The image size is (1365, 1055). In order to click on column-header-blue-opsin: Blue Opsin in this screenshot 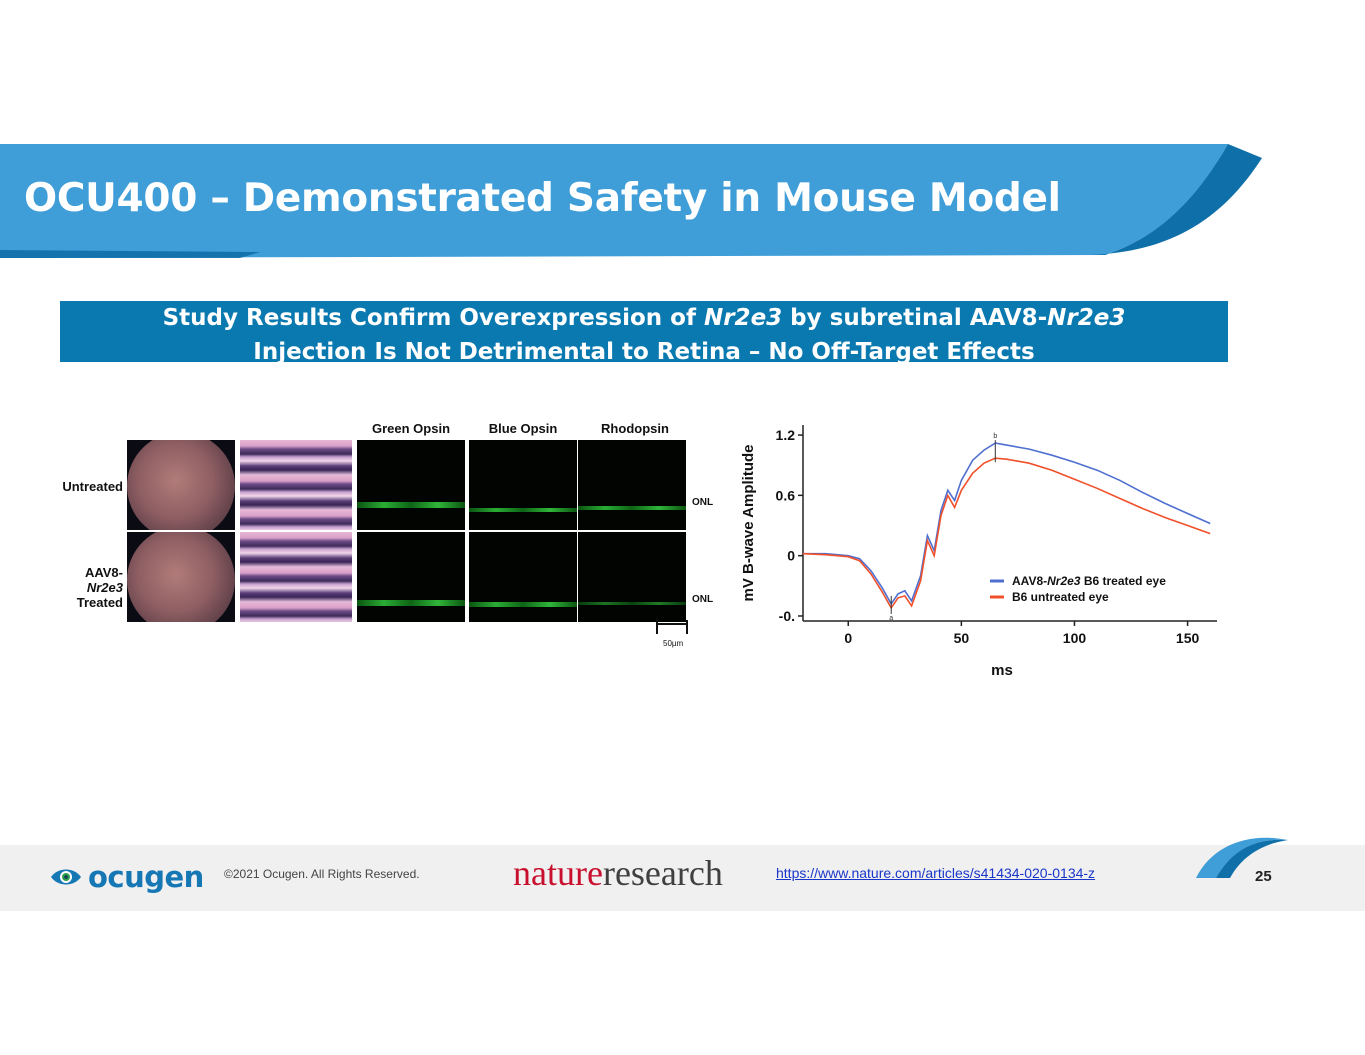, I will do `click(523, 428)`.